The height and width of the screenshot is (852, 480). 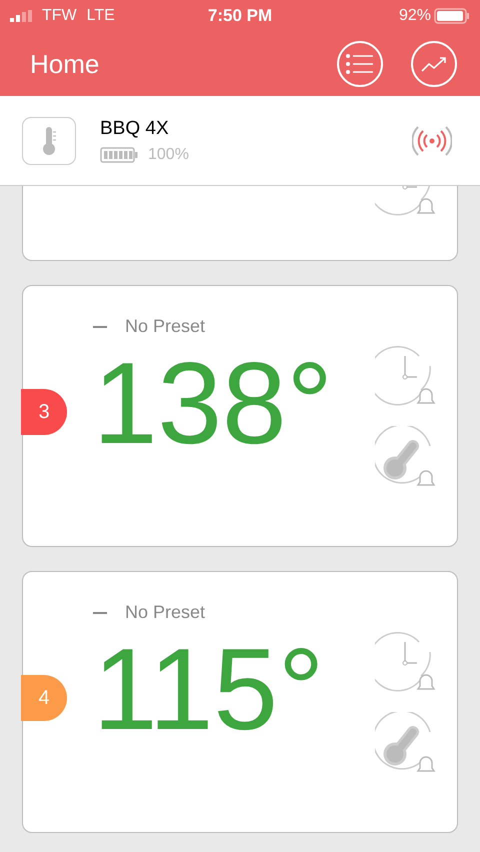 I want to click on list-button, so click(x=360, y=64).